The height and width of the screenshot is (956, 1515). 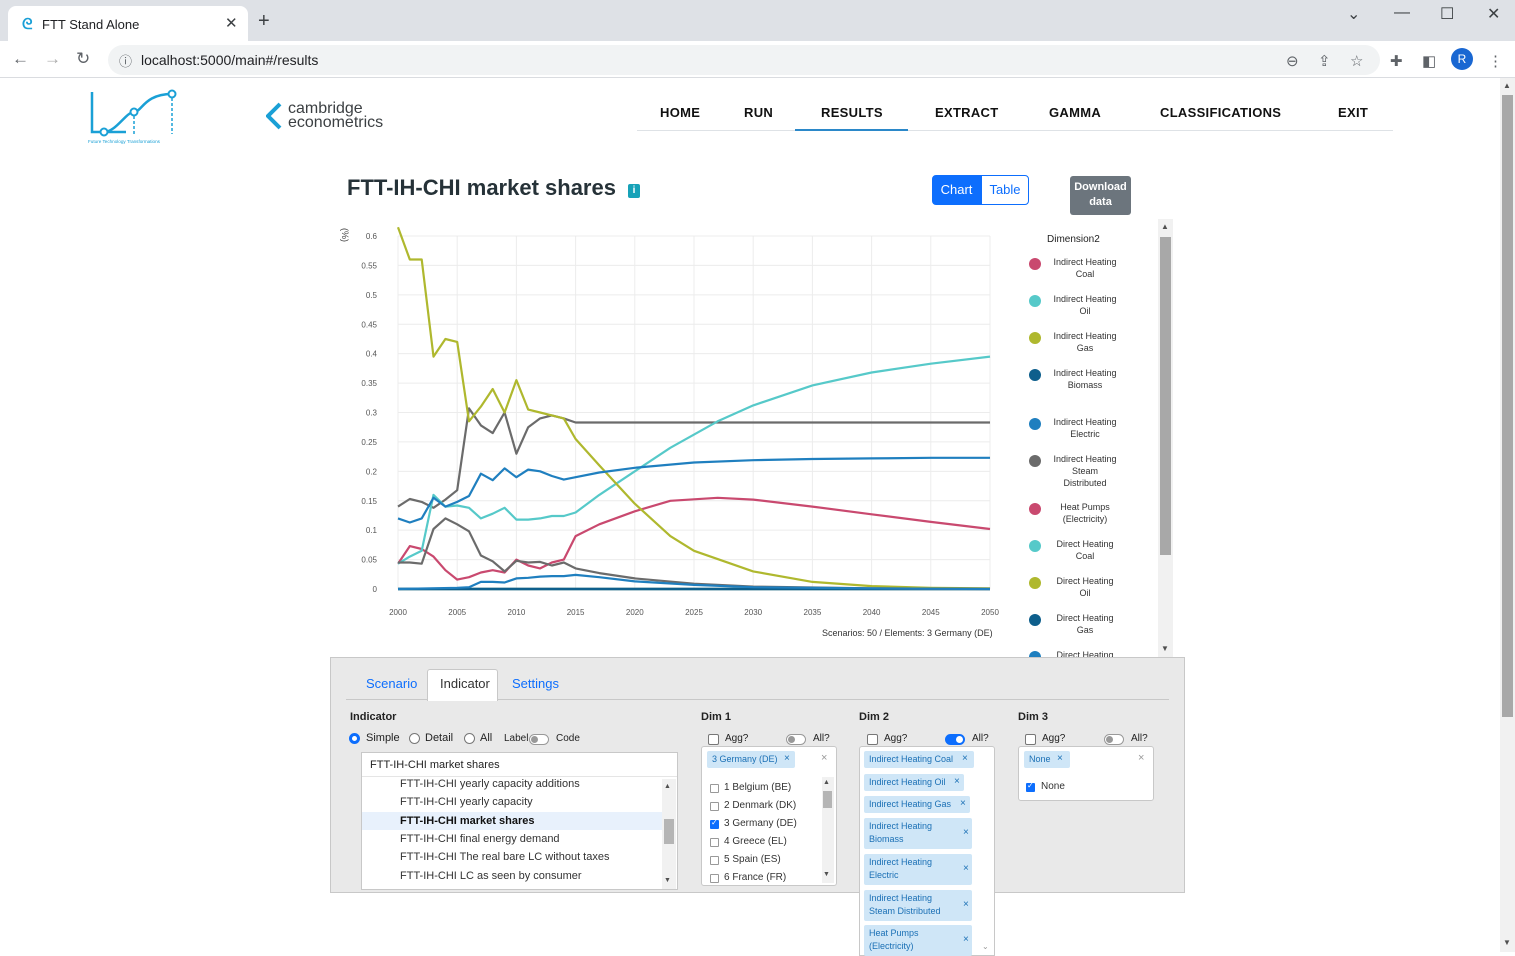 What do you see at coordinates (354, 738) in the screenshot?
I see `radio-simple` at bounding box center [354, 738].